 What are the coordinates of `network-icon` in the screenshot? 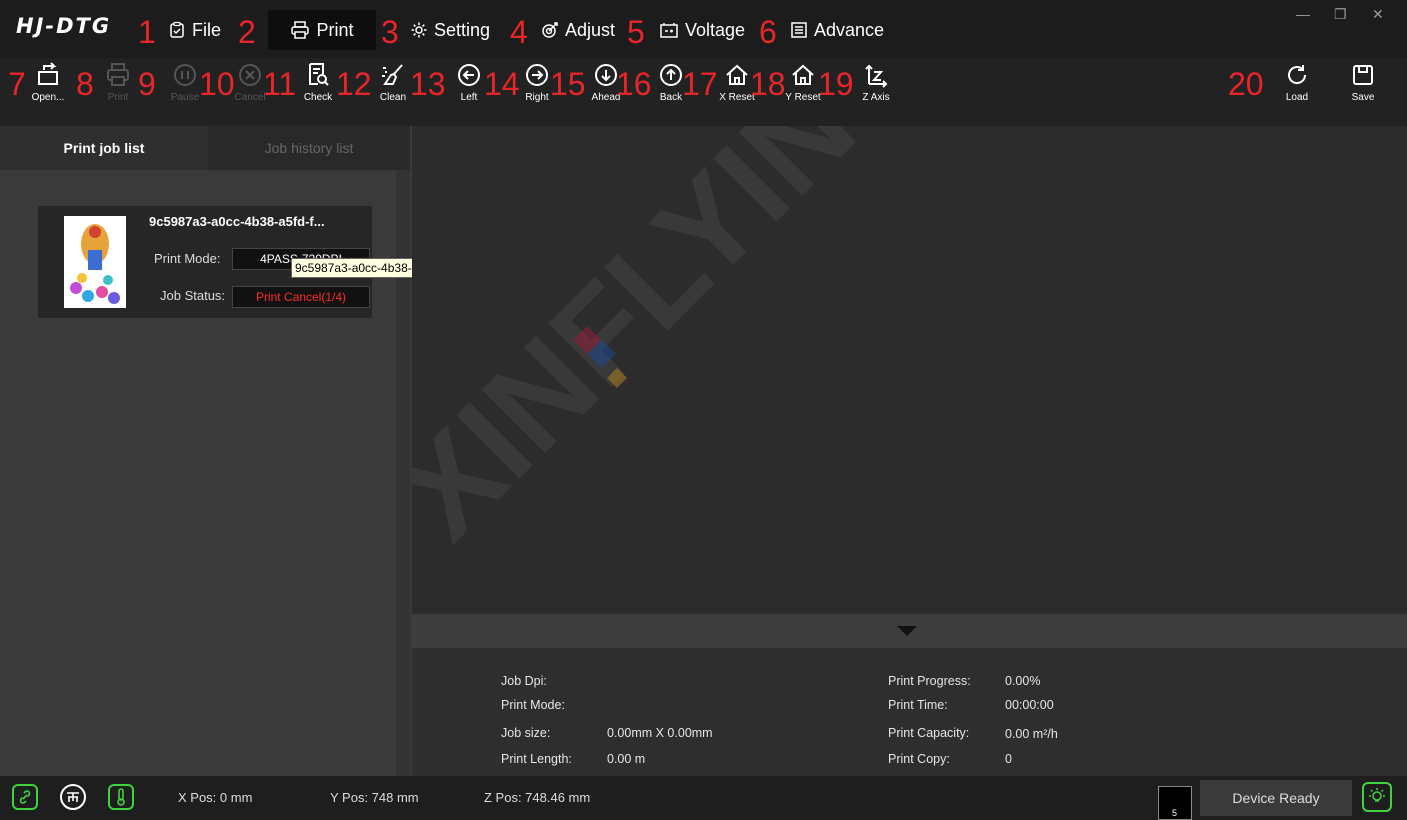 It's located at (73, 797).